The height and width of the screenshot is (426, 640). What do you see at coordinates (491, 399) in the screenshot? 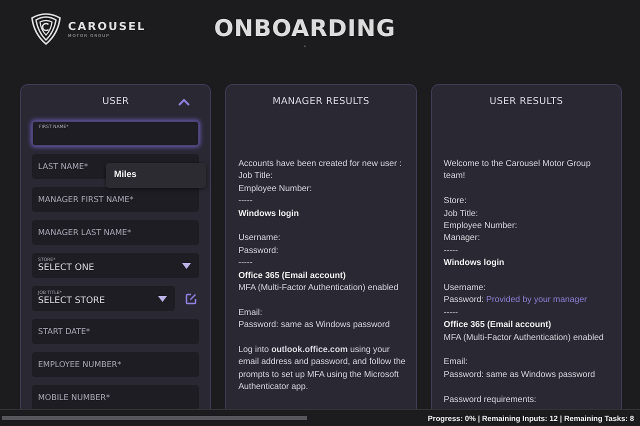
I see `result-text: Password requirements:` at bounding box center [491, 399].